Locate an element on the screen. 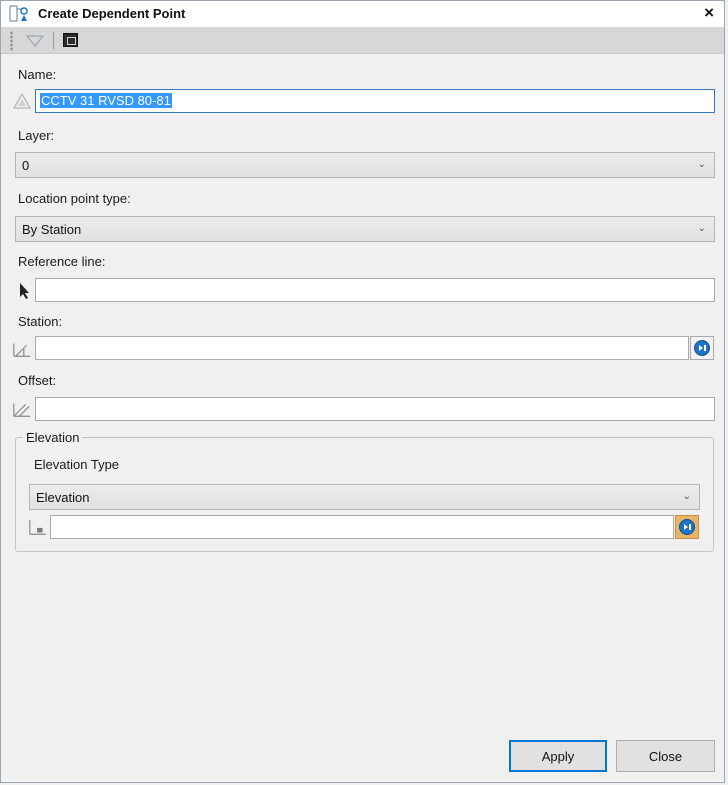  elevation-type-dropdown: Elevation ⌄ is located at coordinates (364, 497).